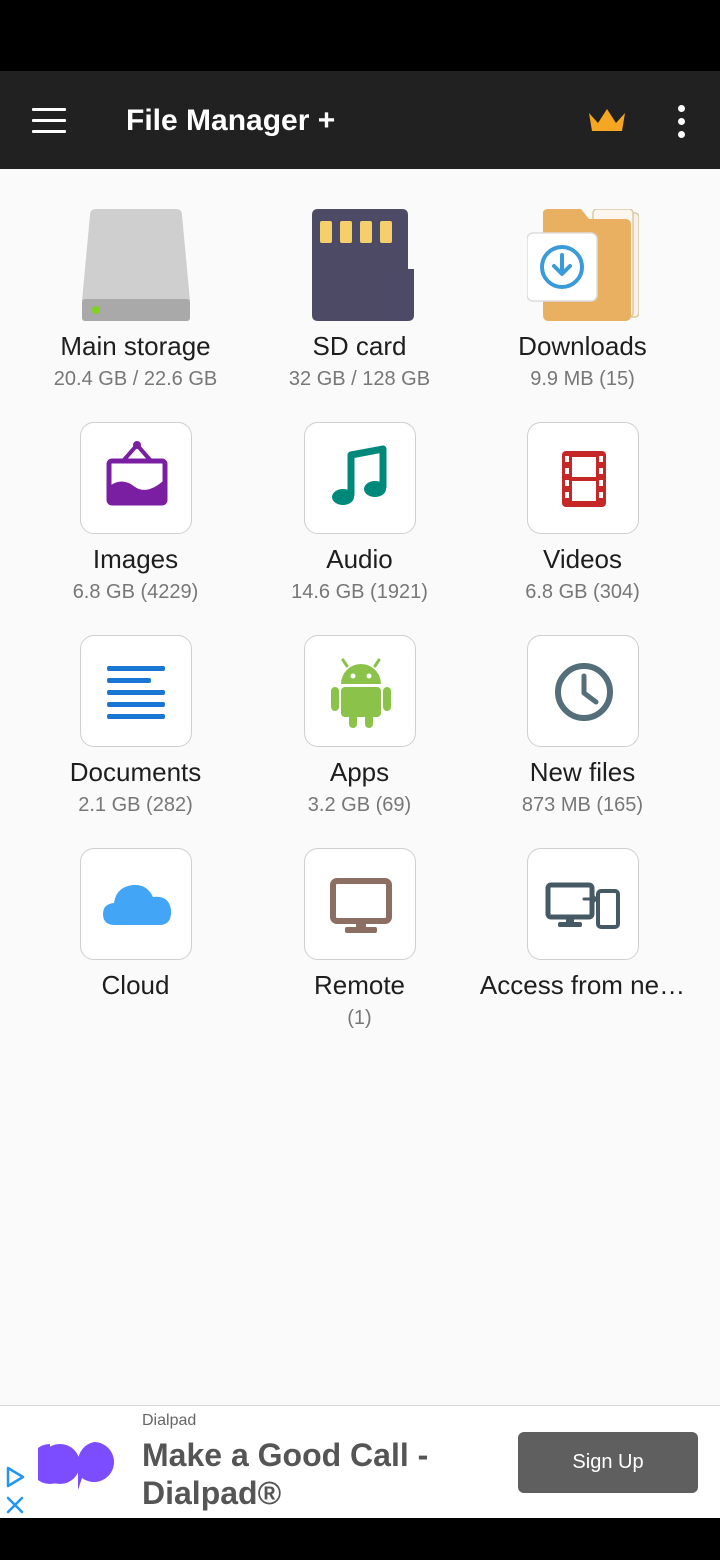 Image resolution: width=720 pixels, height=1560 pixels. What do you see at coordinates (360, 120) in the screenshot?
I see `app-bar: File Manager +` at bounding box center [360, 120].